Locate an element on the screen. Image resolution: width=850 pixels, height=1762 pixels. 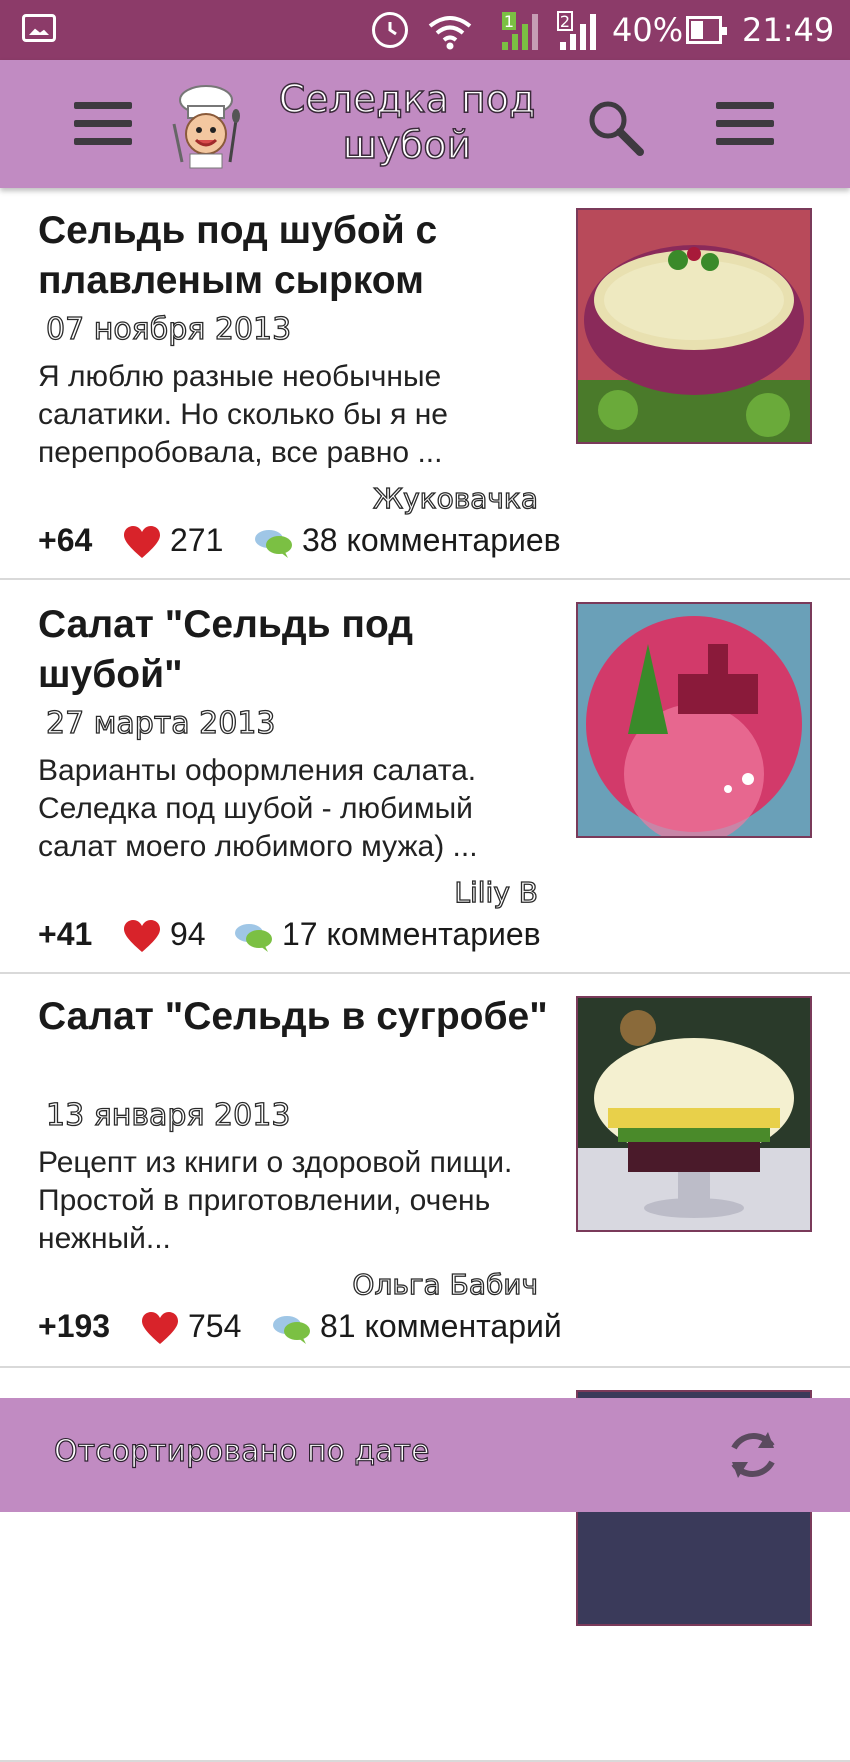
recipe-author: Ольга Бабич is located at coordinates (445, 1284).